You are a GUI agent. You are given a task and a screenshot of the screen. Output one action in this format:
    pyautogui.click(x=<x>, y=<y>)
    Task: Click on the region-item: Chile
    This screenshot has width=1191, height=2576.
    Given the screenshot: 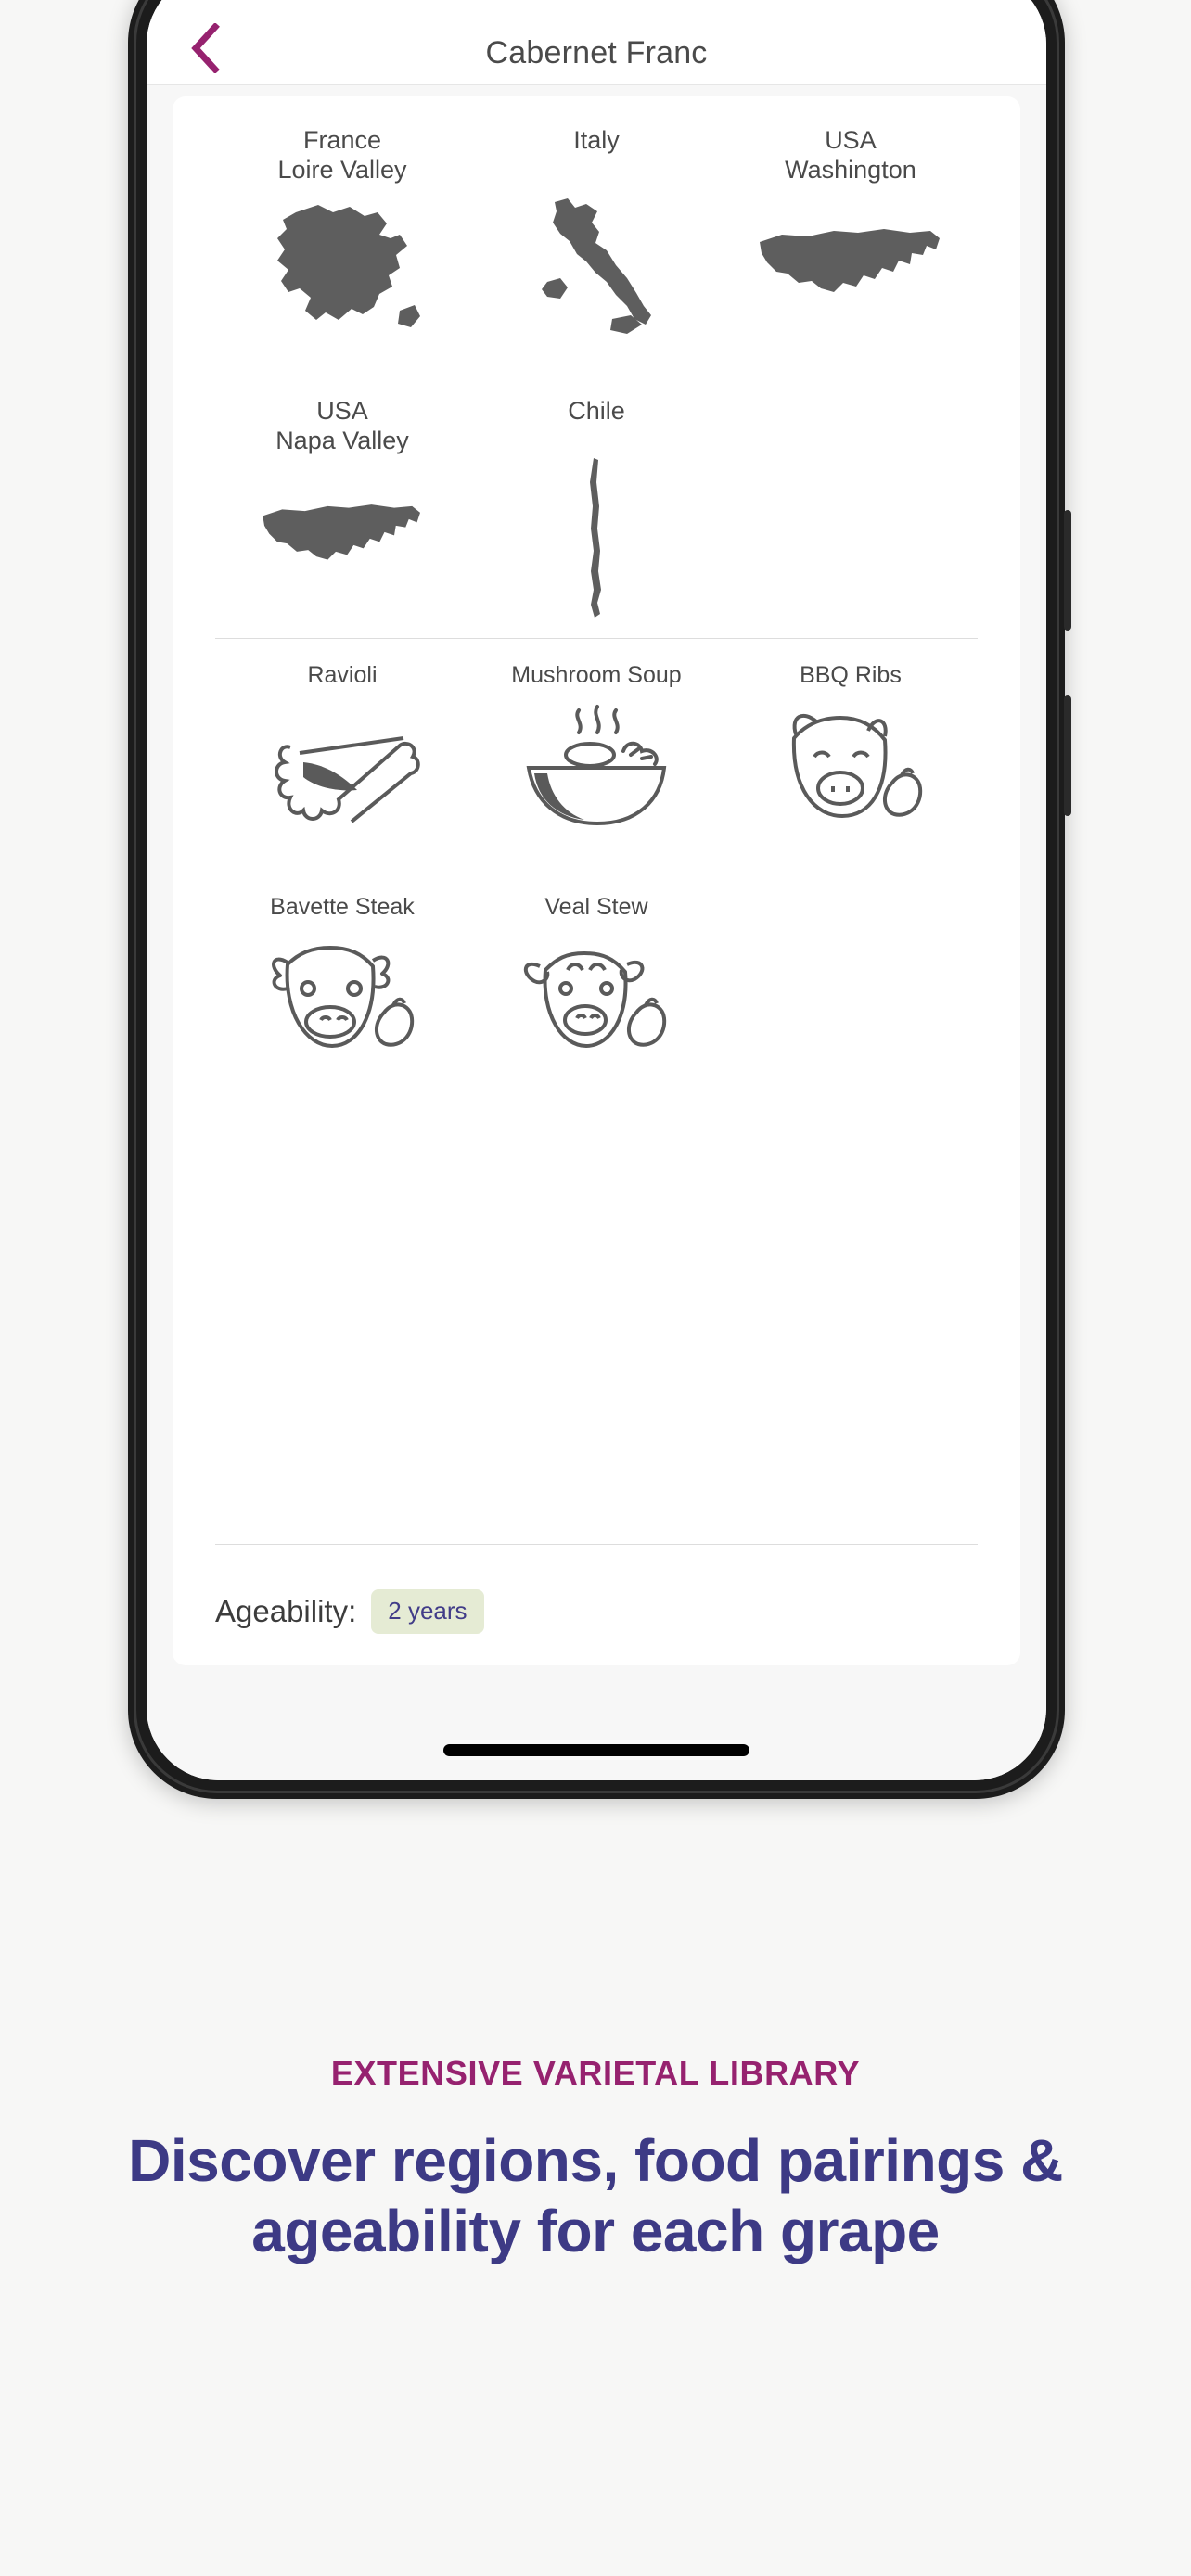 What is the action you would take?
    pyautogui.click(x=597, y=508)
    